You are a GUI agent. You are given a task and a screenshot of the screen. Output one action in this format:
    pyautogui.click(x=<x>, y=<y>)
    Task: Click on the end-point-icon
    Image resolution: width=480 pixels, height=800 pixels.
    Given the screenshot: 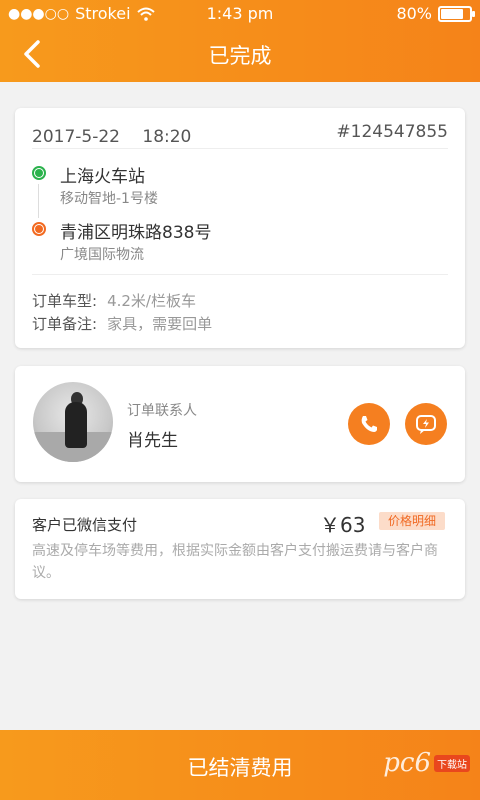 What is the action you would take?
    pyautogui.click(x=39, y=229)
    